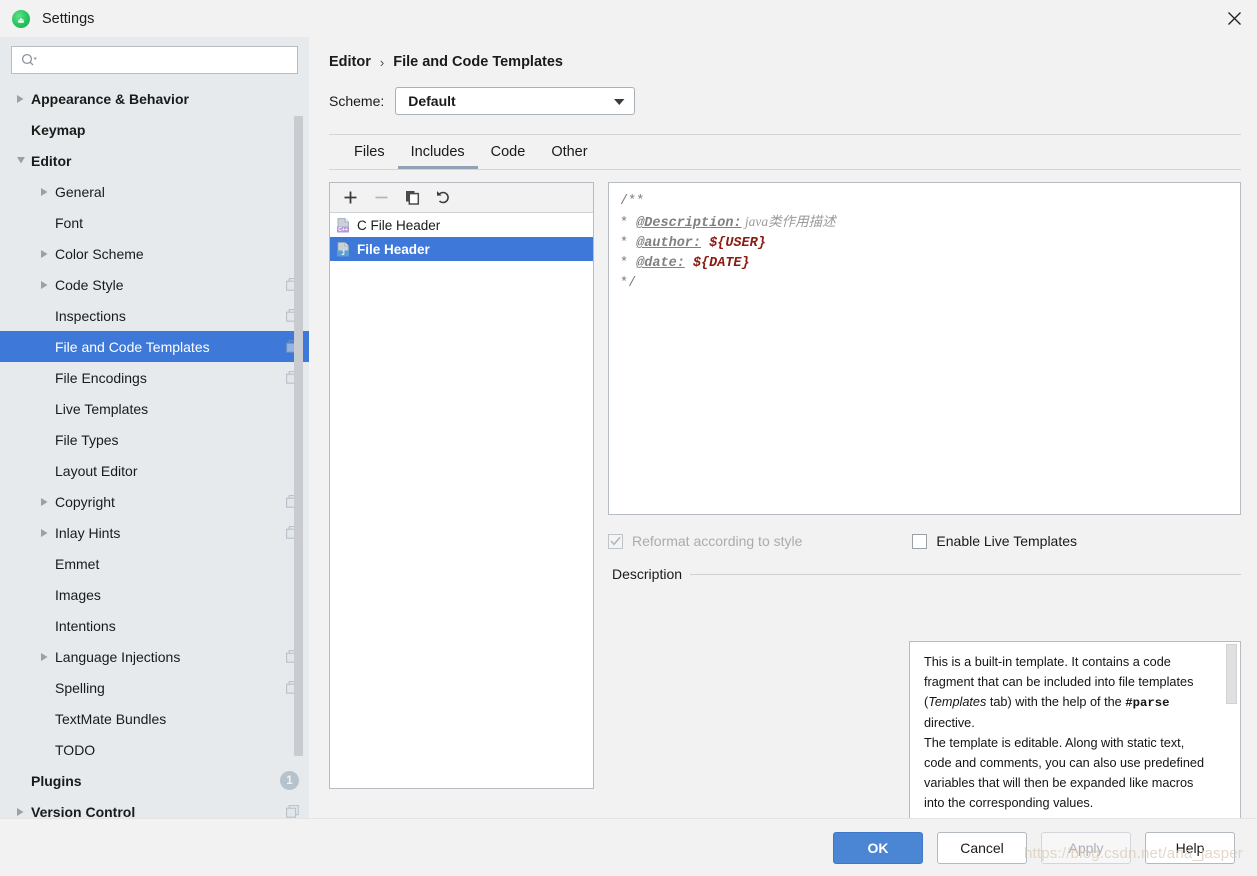 The width and height of the screenshot is (1257, 876). Describe the element at coordinates (154, 408) in the screenshot. I see `sidebar-item-live-templates: Live Templates` at that location.